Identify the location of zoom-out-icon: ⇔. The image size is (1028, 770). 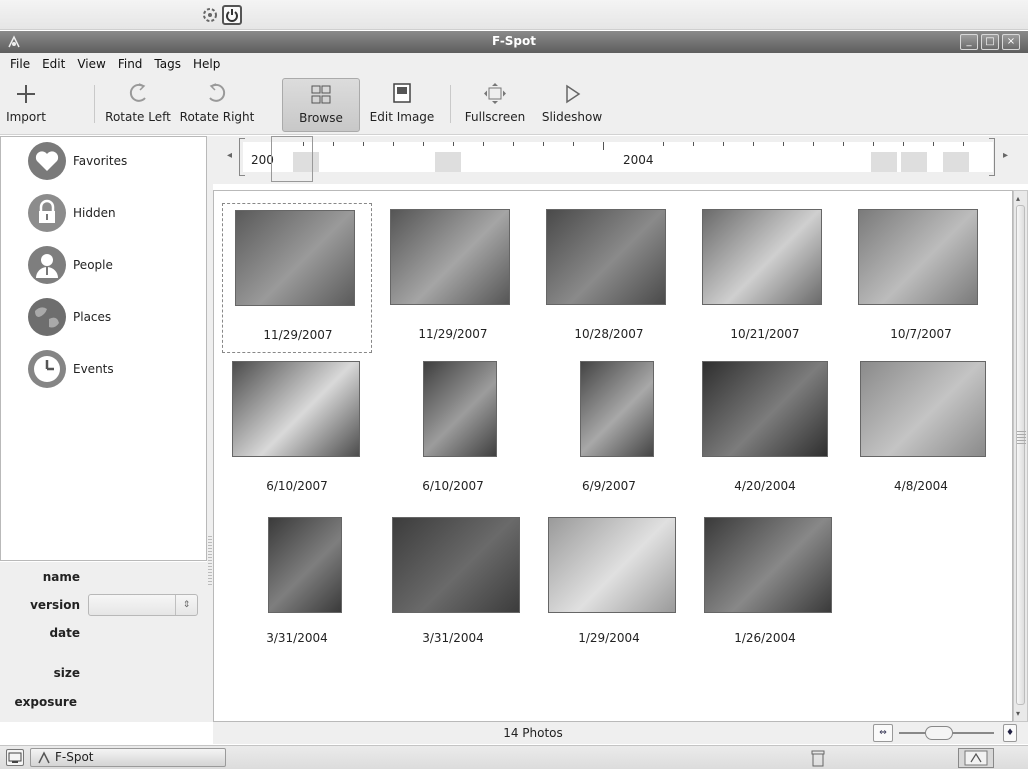
(883, 733).